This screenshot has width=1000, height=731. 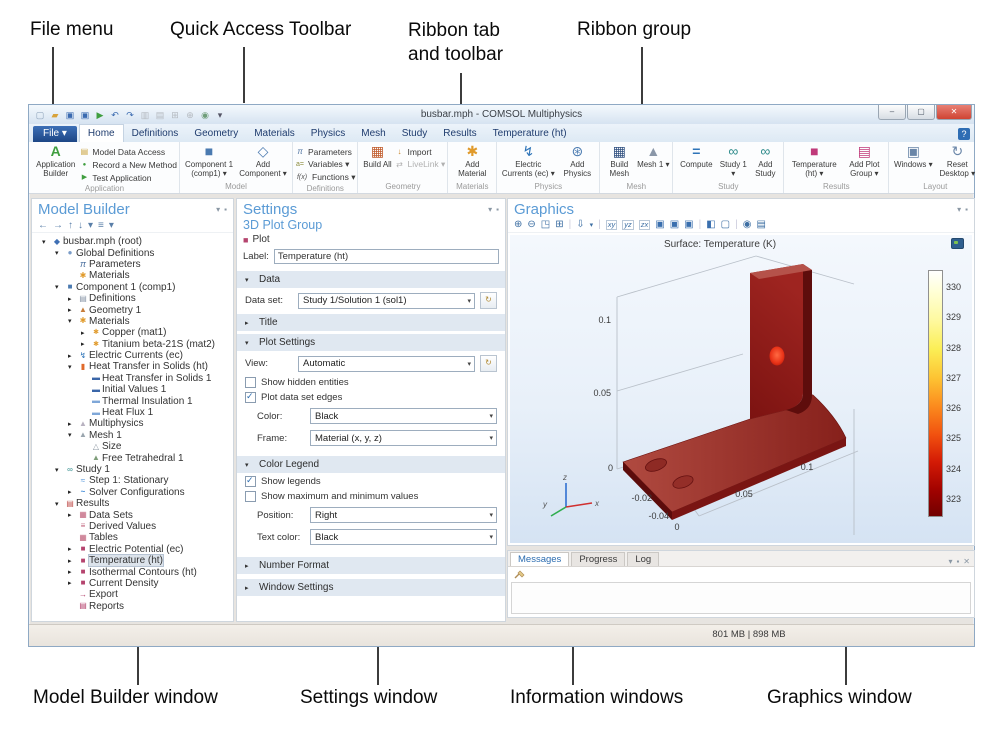 What do you see at coordinates (814, 160) in the screenshot?
I see `temperature-plot-button: ■ Temperature (ht) ▾` at bounding box center [814, 160].